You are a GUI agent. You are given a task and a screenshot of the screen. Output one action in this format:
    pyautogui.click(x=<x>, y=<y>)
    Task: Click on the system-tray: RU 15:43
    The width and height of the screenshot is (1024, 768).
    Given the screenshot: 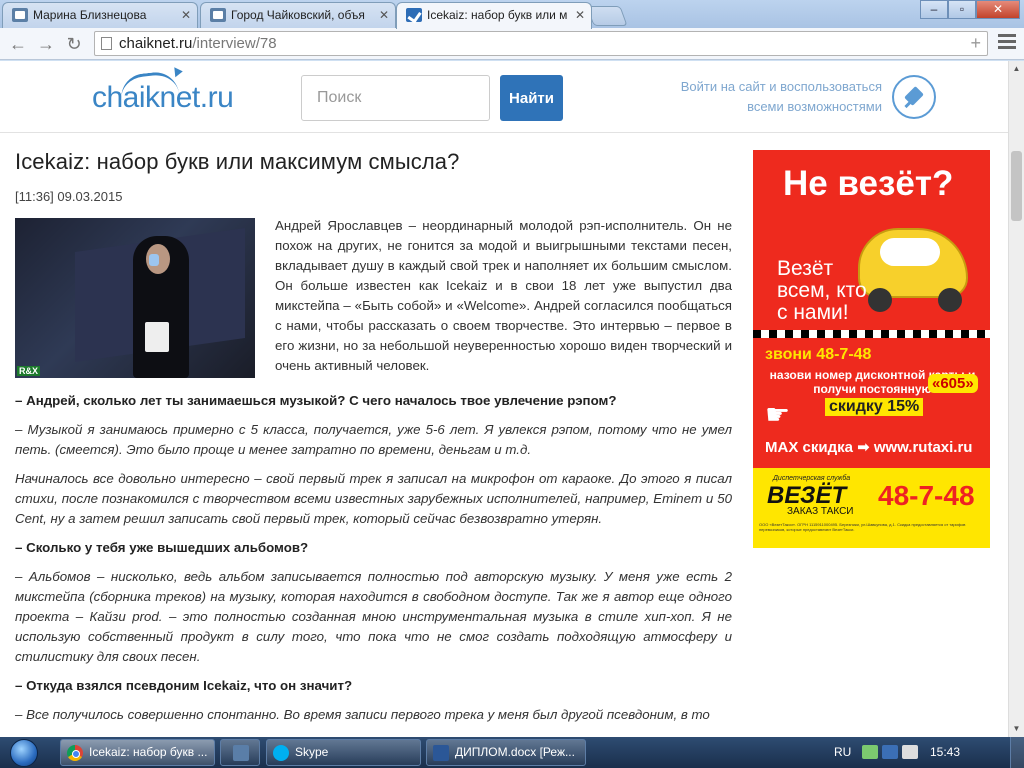 What is the action you would take?
    pyautogui.click(x=909, y=752)
    